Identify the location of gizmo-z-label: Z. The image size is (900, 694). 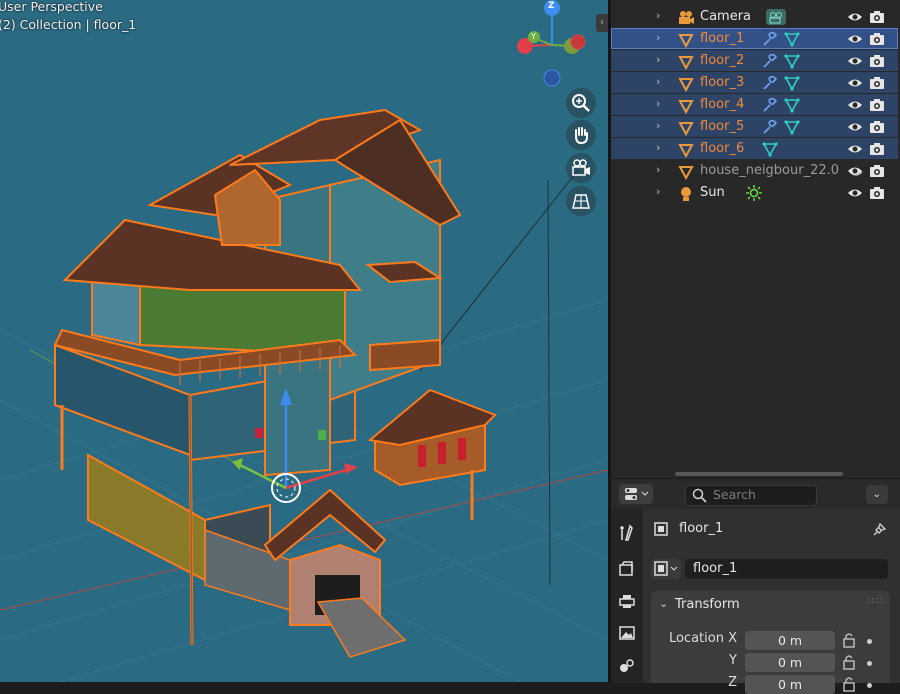
(551, 6).